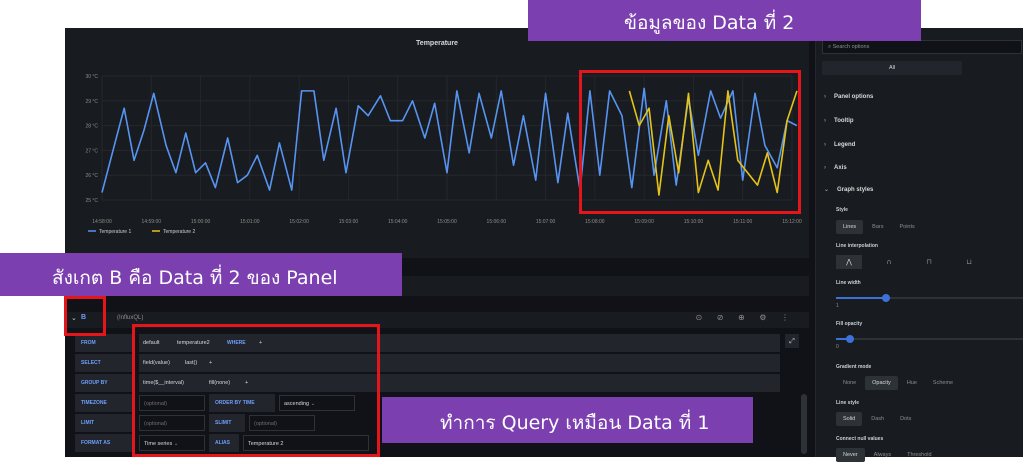 Image resolution: width=1023 pixels, height=462 pixels. What do you see at coordinates (804, 424) in the screenshot?
I see `editor-scrollbar` at bounding box center [804, 424].